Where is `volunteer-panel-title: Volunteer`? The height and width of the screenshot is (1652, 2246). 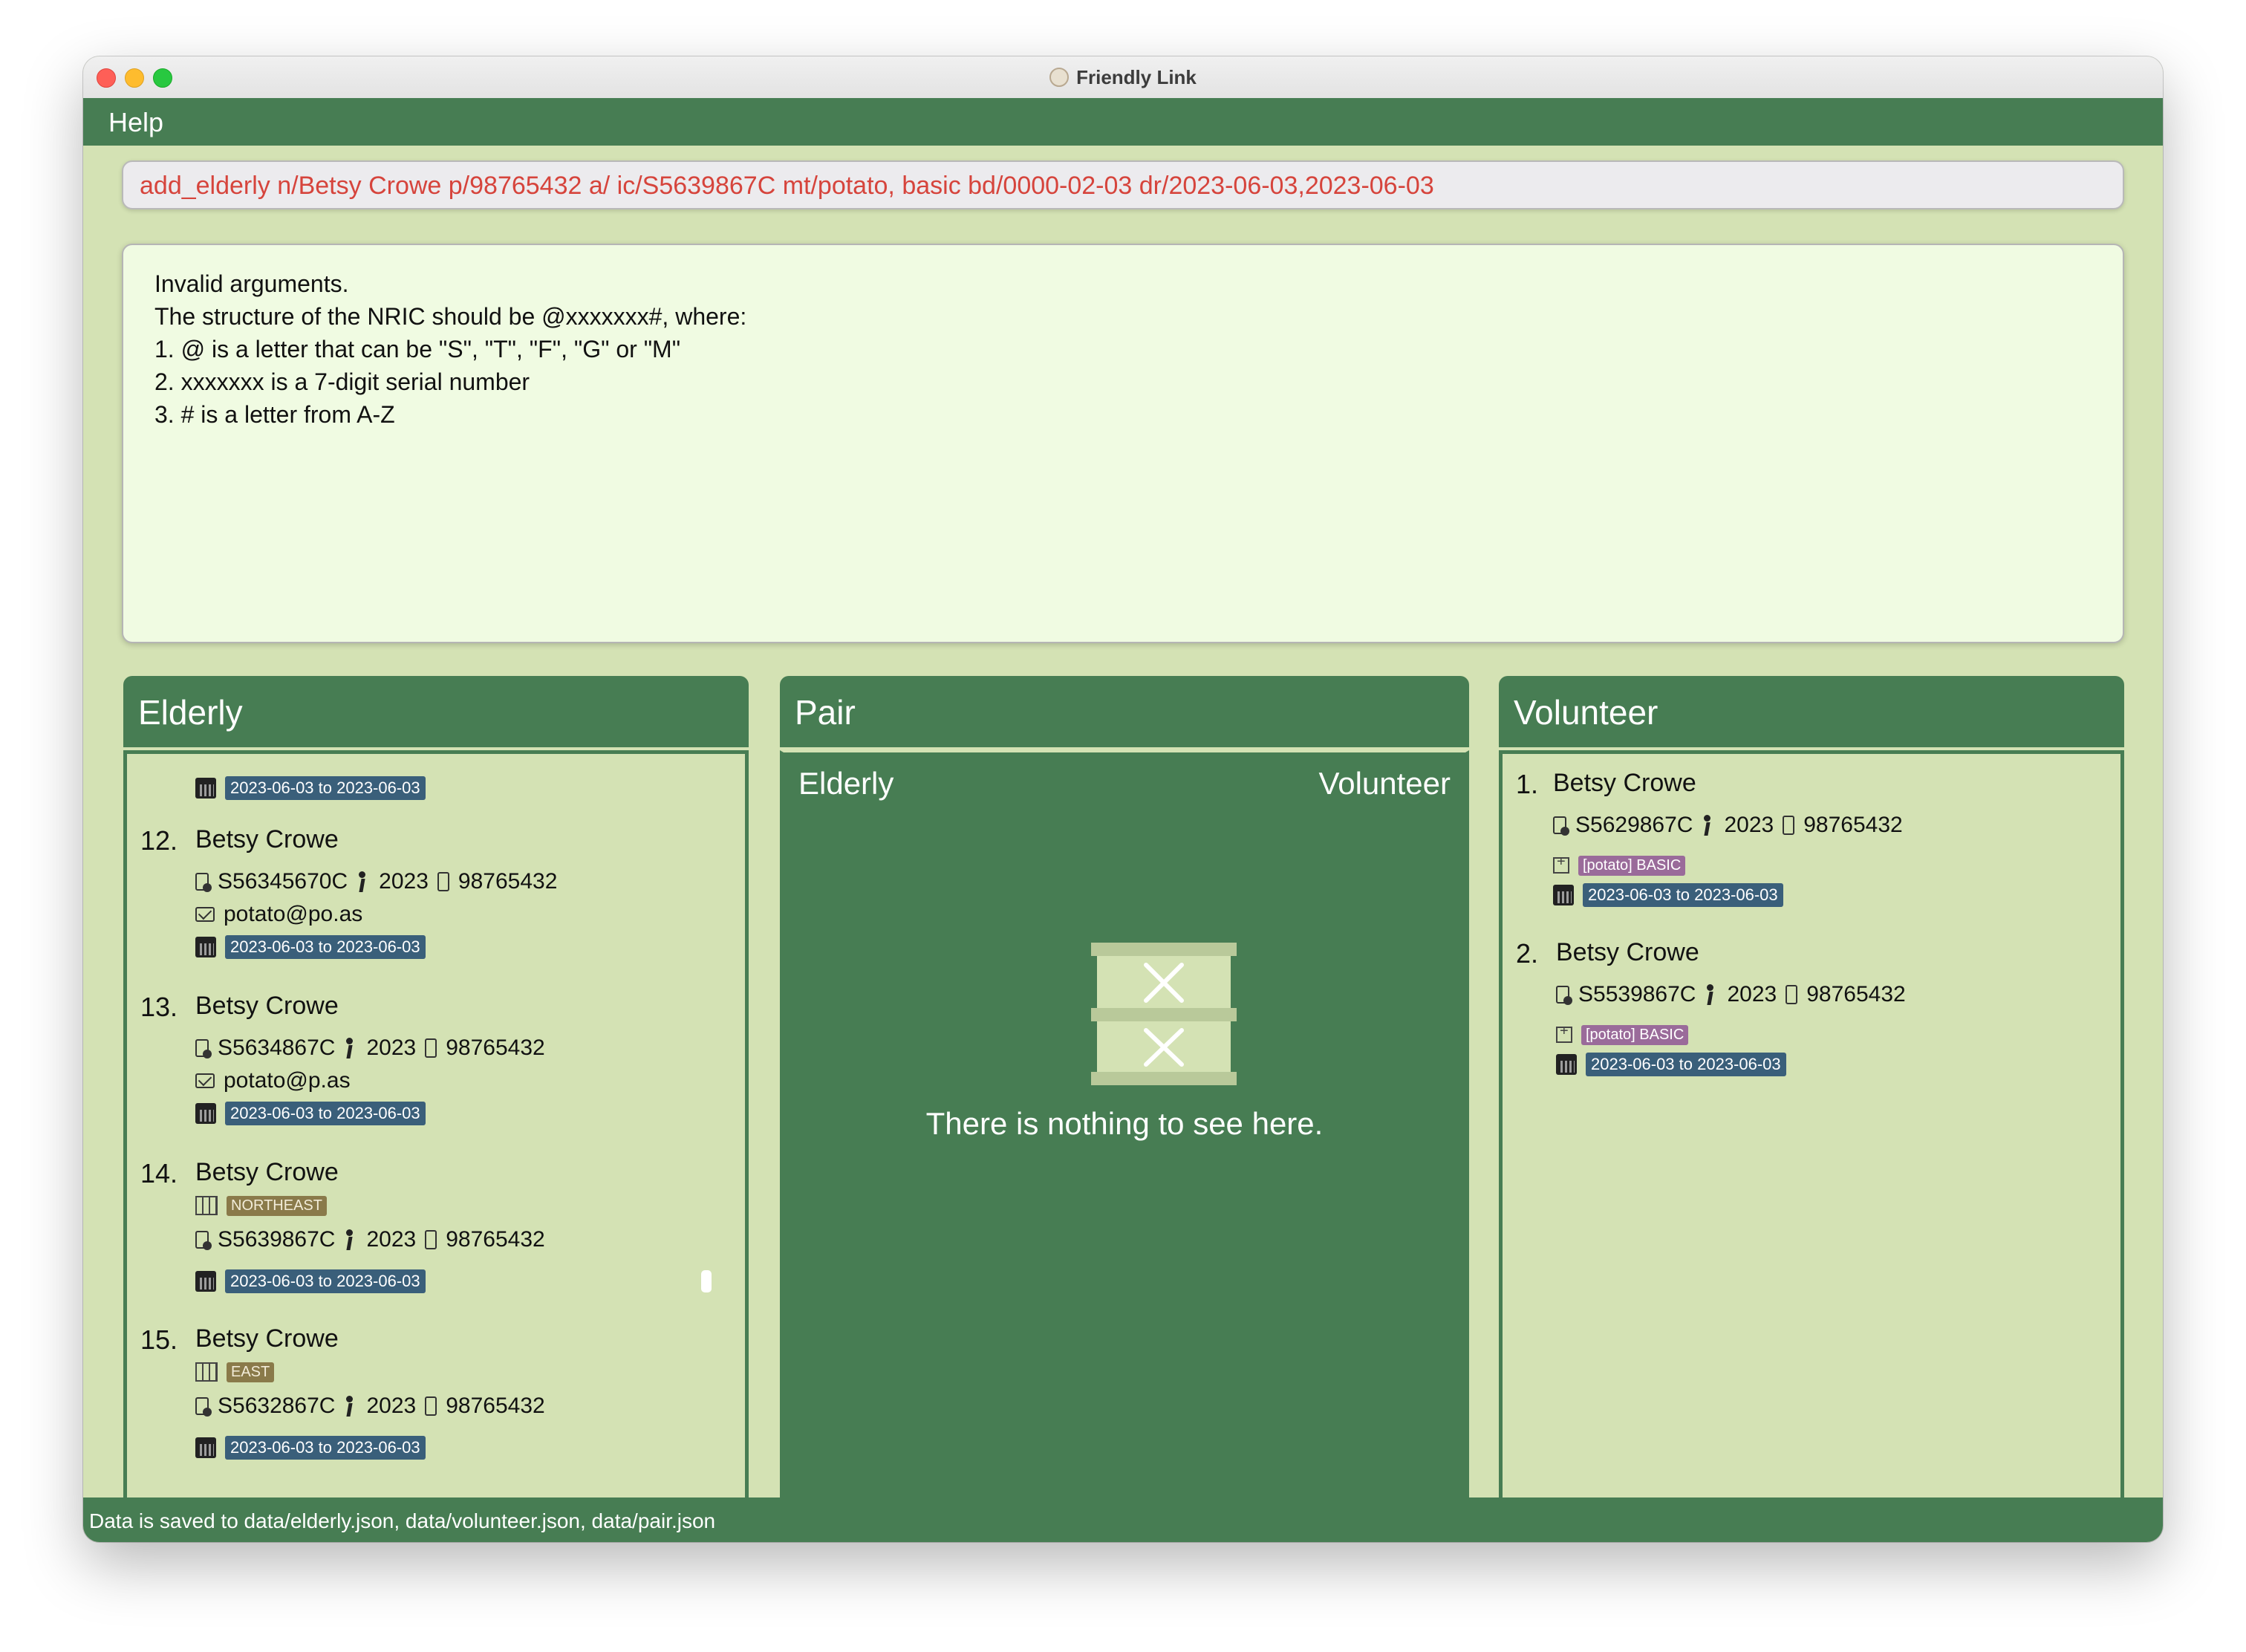 volunteer-panel-title: Volunteer is located at coordinates (1586, 712).